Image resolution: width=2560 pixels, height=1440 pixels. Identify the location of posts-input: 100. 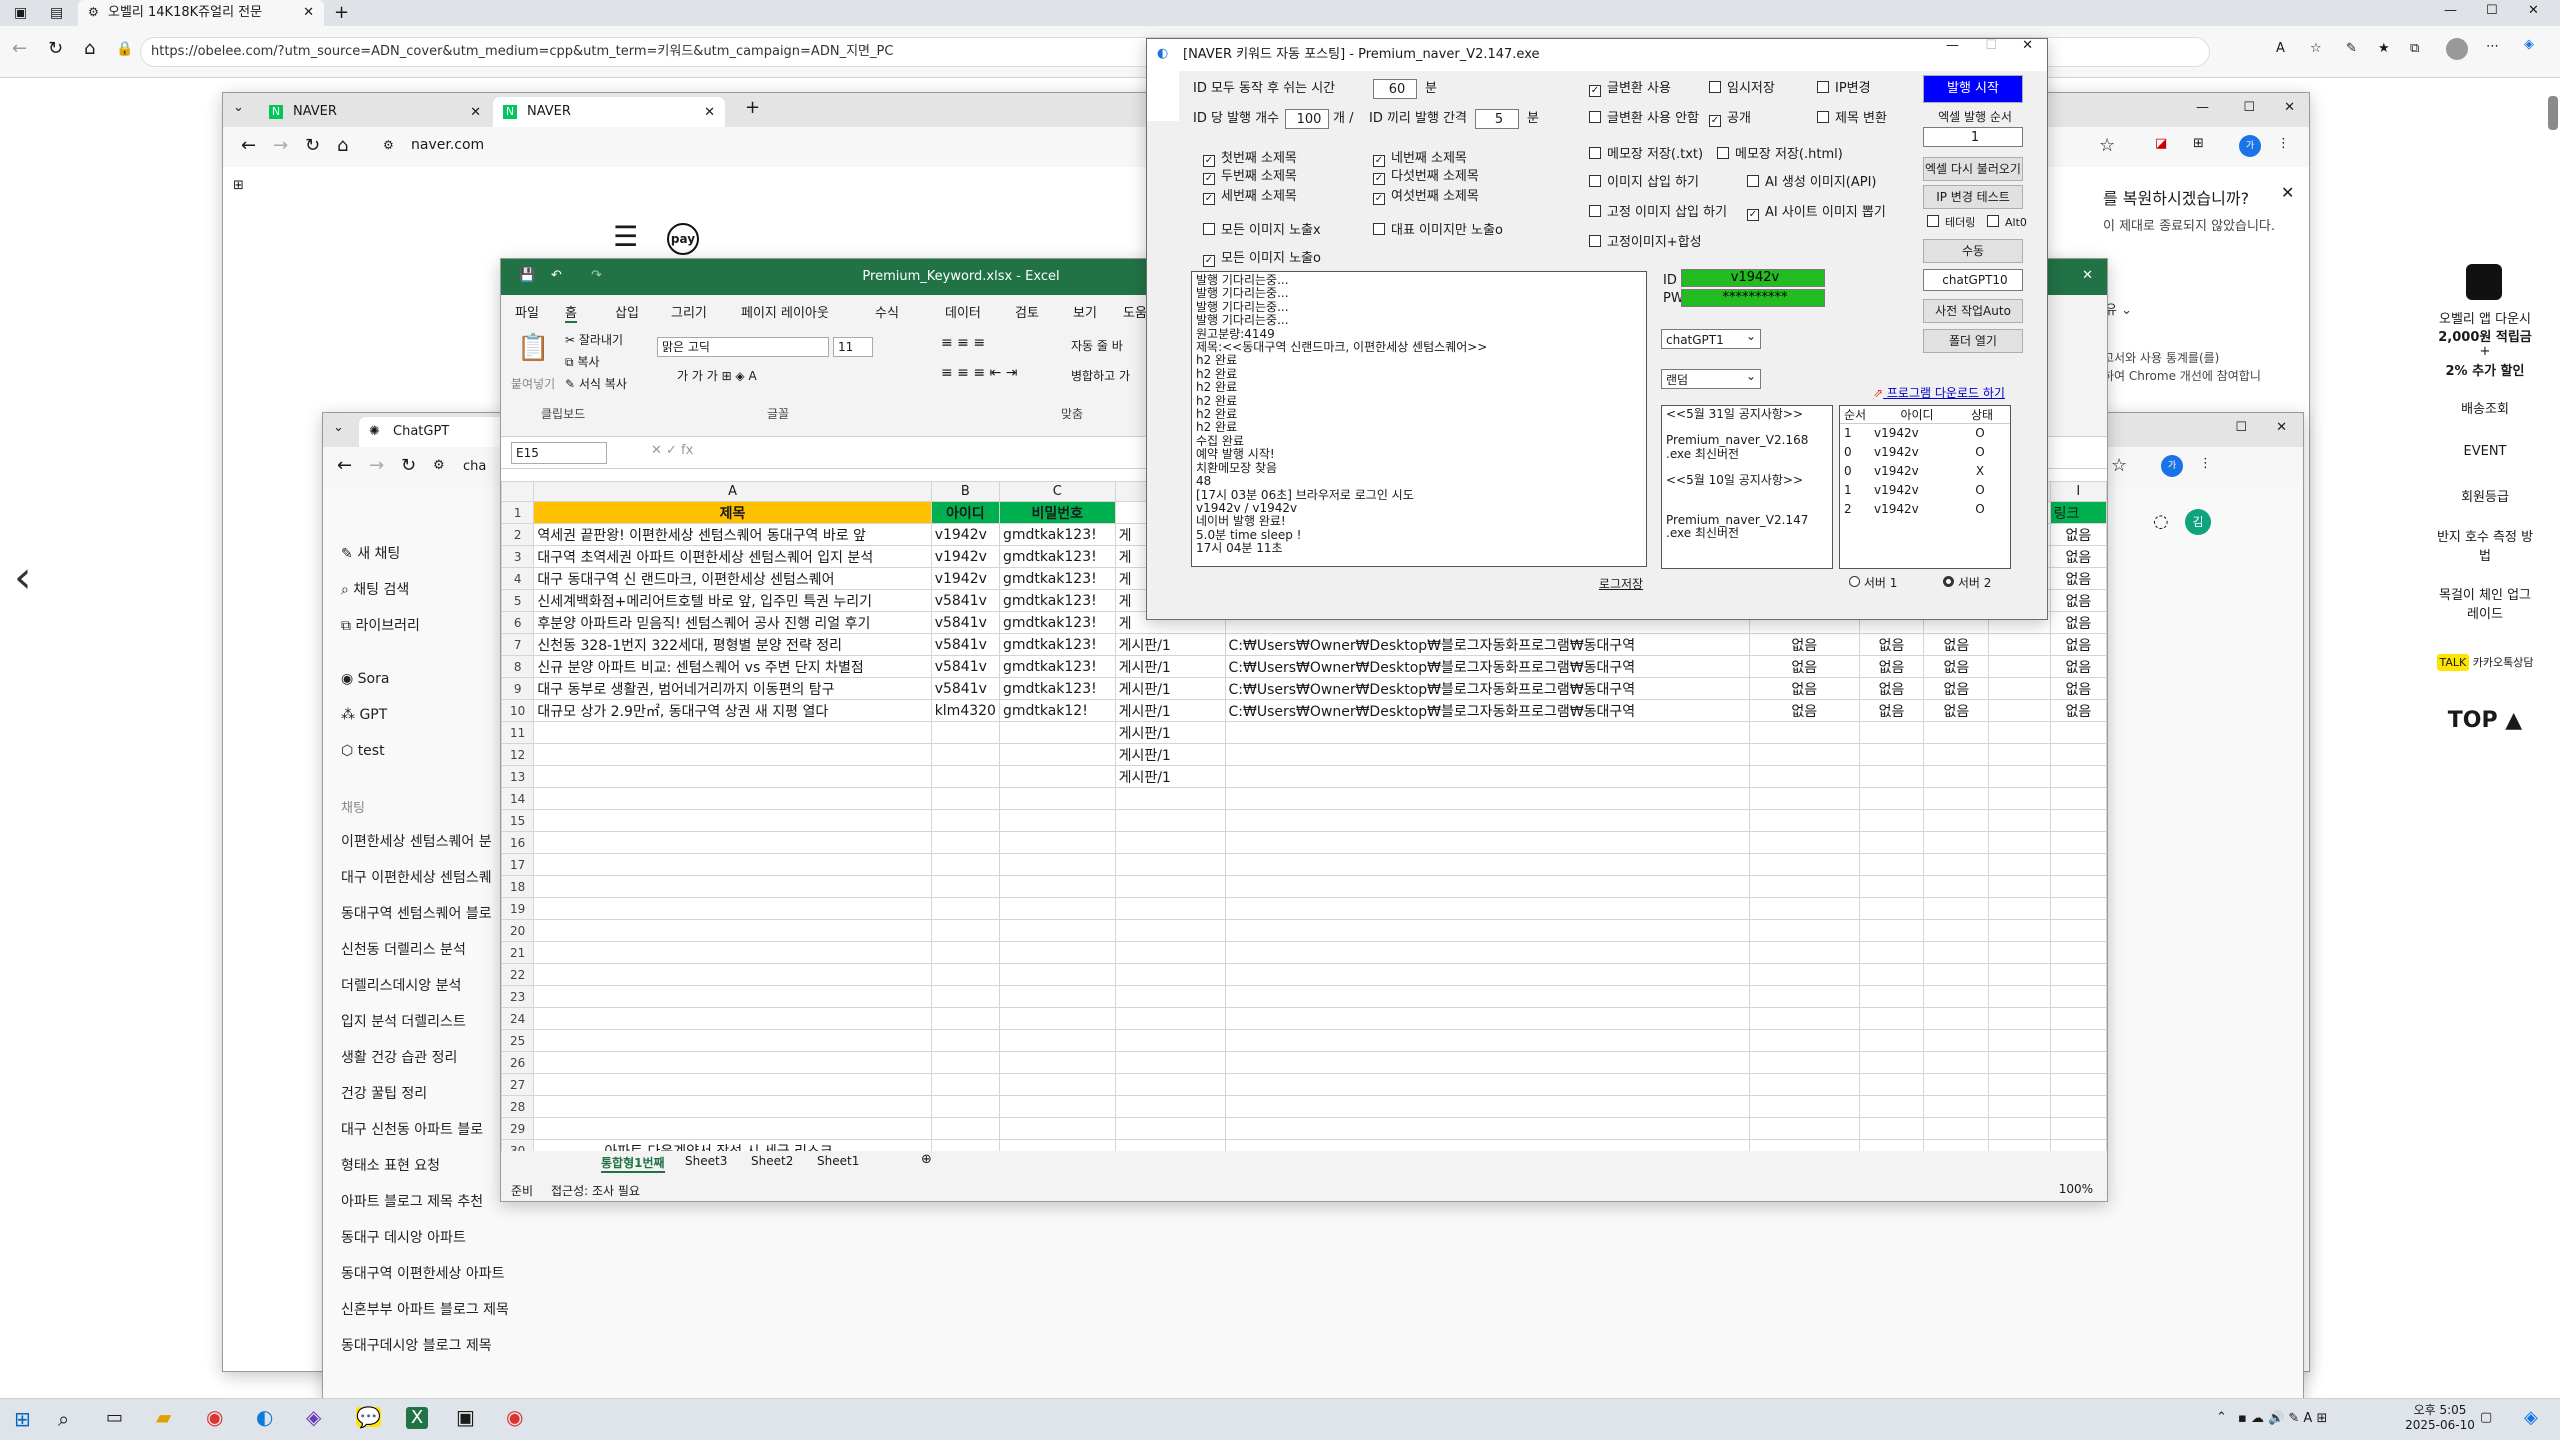
(1307, 119).